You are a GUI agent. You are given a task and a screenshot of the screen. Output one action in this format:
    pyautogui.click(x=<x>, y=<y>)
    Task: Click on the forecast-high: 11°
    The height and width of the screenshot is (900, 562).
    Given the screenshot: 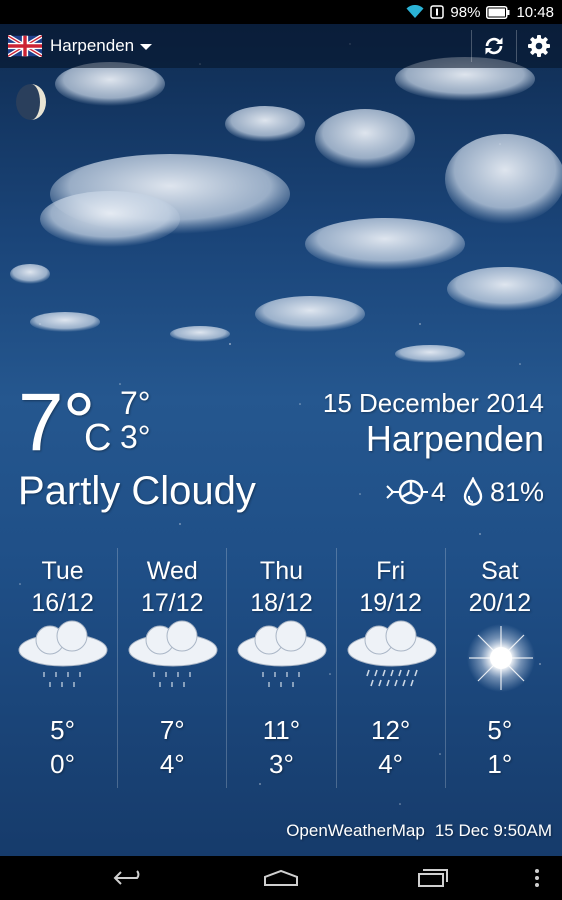 What is the action you would take?
    pyautogui.click(x=281, y=730)
    